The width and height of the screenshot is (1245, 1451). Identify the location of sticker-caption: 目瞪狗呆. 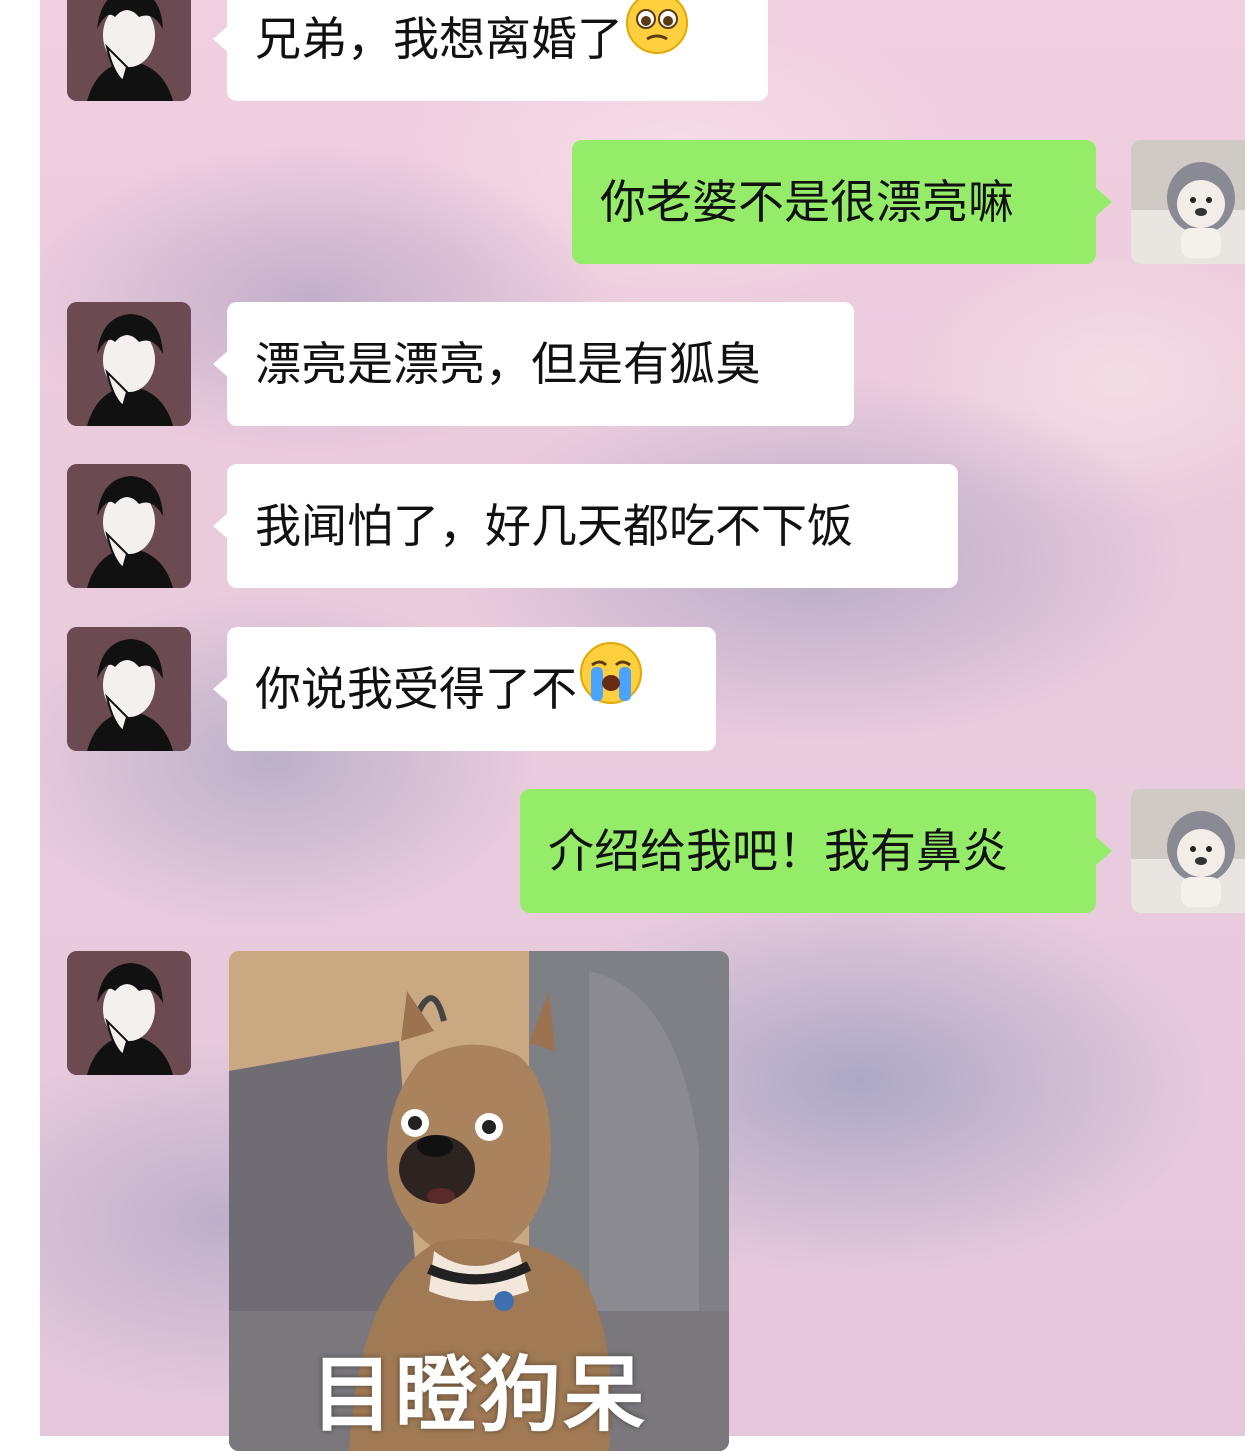
(478, 1395).